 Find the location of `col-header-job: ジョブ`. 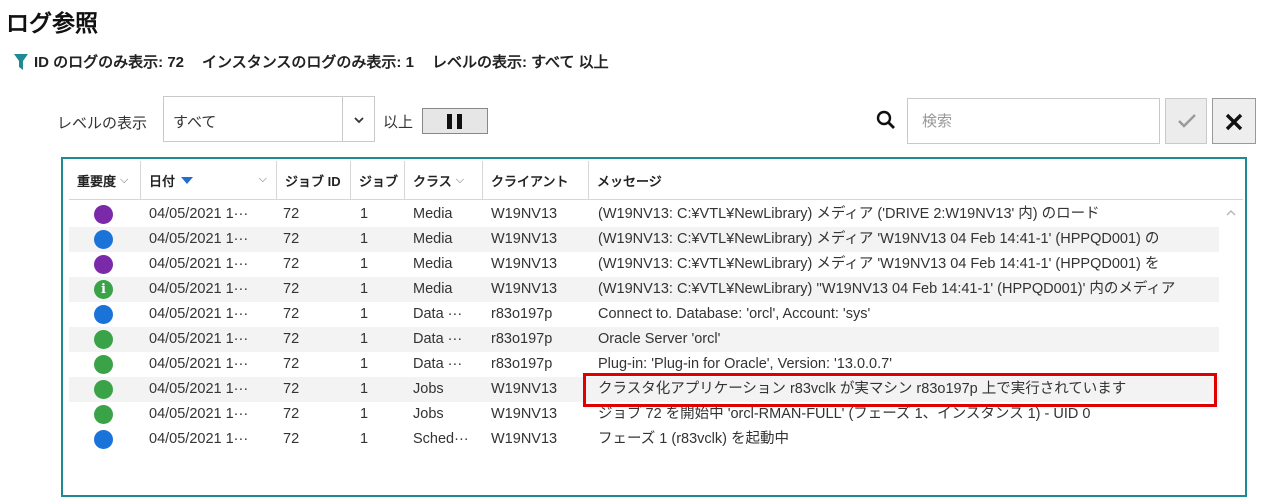

col-header-job: ジョブ is located at coordinates (378, 180).